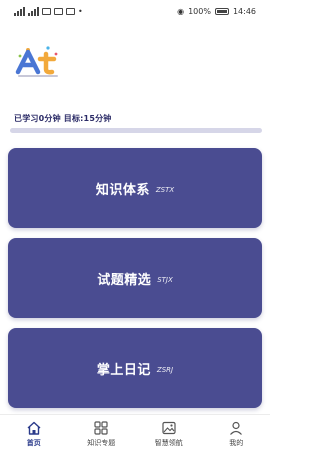 The width and height of the screenshot is (320, 453). I want to click on tab-mine: 我的, so click(236, 434).